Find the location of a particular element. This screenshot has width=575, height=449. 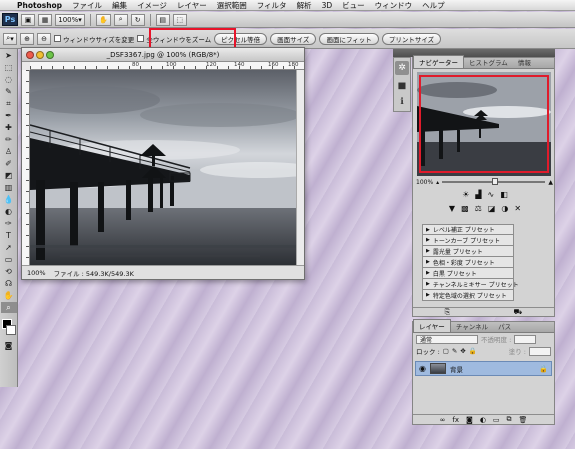

navigator-thumbnail is located at coordinates (484, 124).